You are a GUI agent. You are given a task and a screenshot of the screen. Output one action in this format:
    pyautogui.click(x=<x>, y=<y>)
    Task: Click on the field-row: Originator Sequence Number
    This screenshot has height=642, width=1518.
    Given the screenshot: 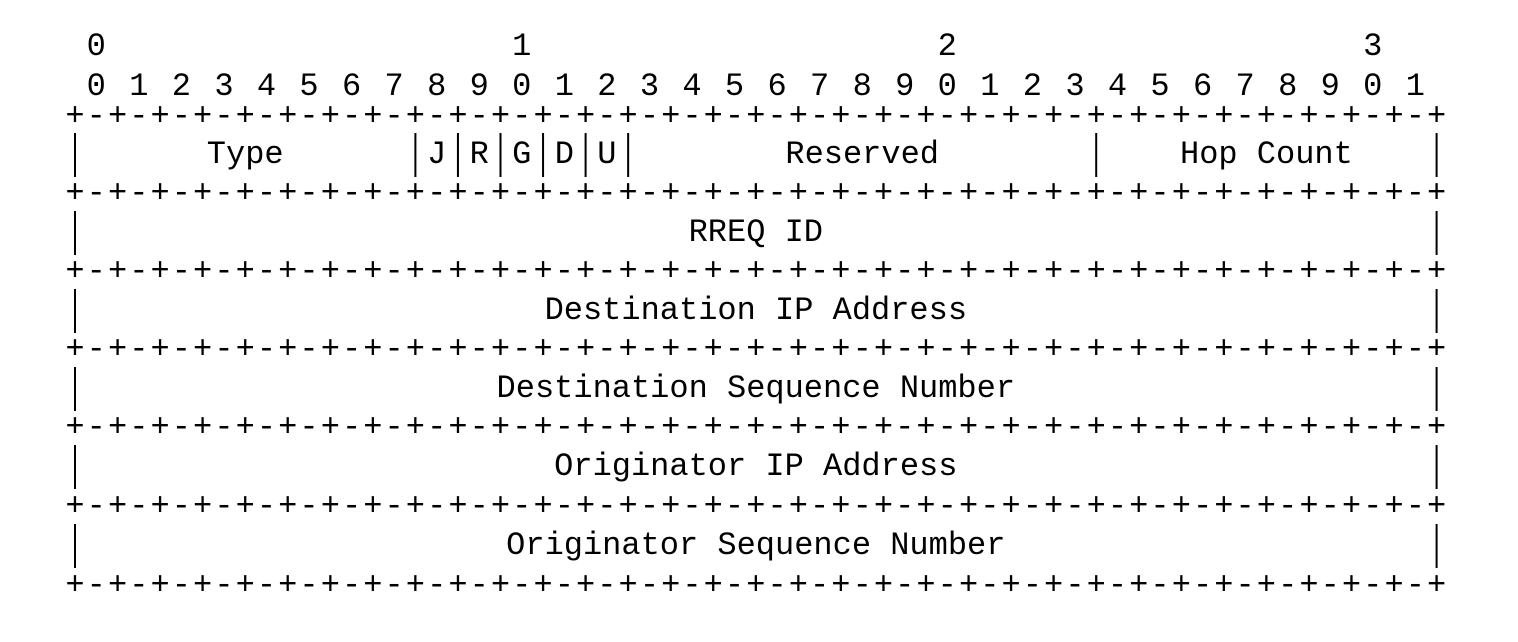 What is the action you would take?
    pyautogui.click(x=756, y=546)
    